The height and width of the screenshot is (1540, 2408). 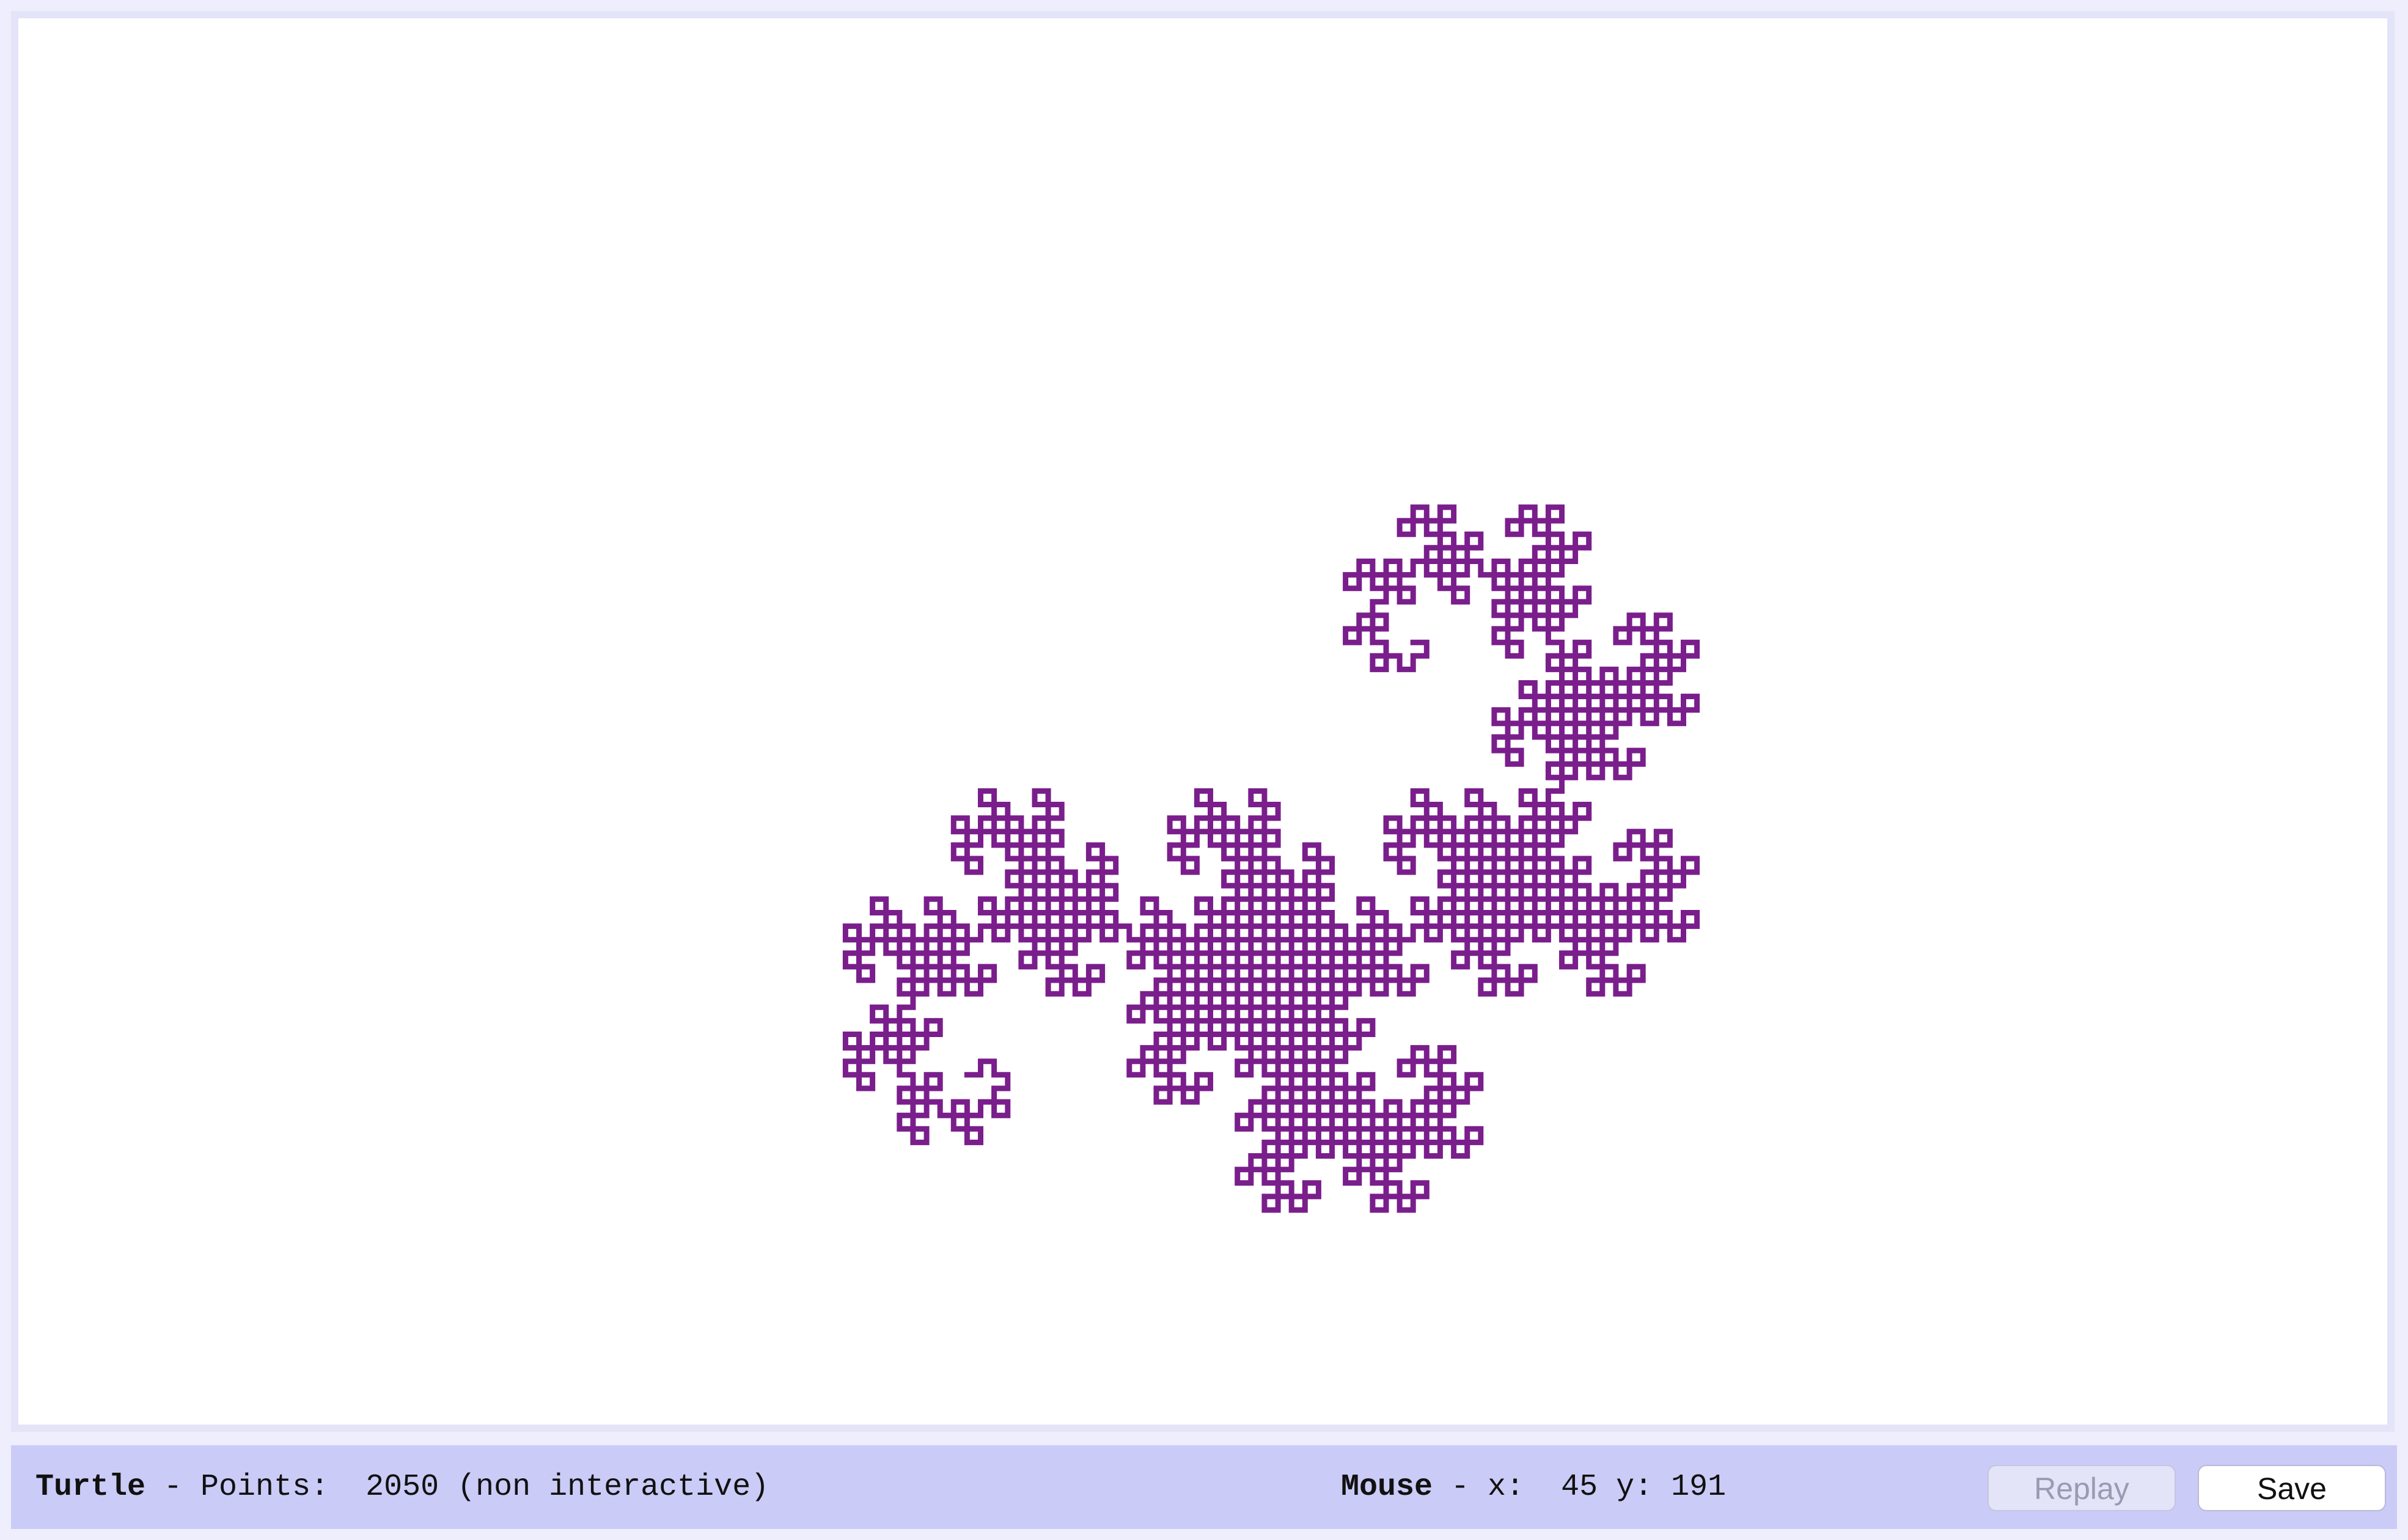 What do you see at coordinates (2292, 1488) in the screenshot?
I see `save-button: Save` at bounding box center [2292, 1488].